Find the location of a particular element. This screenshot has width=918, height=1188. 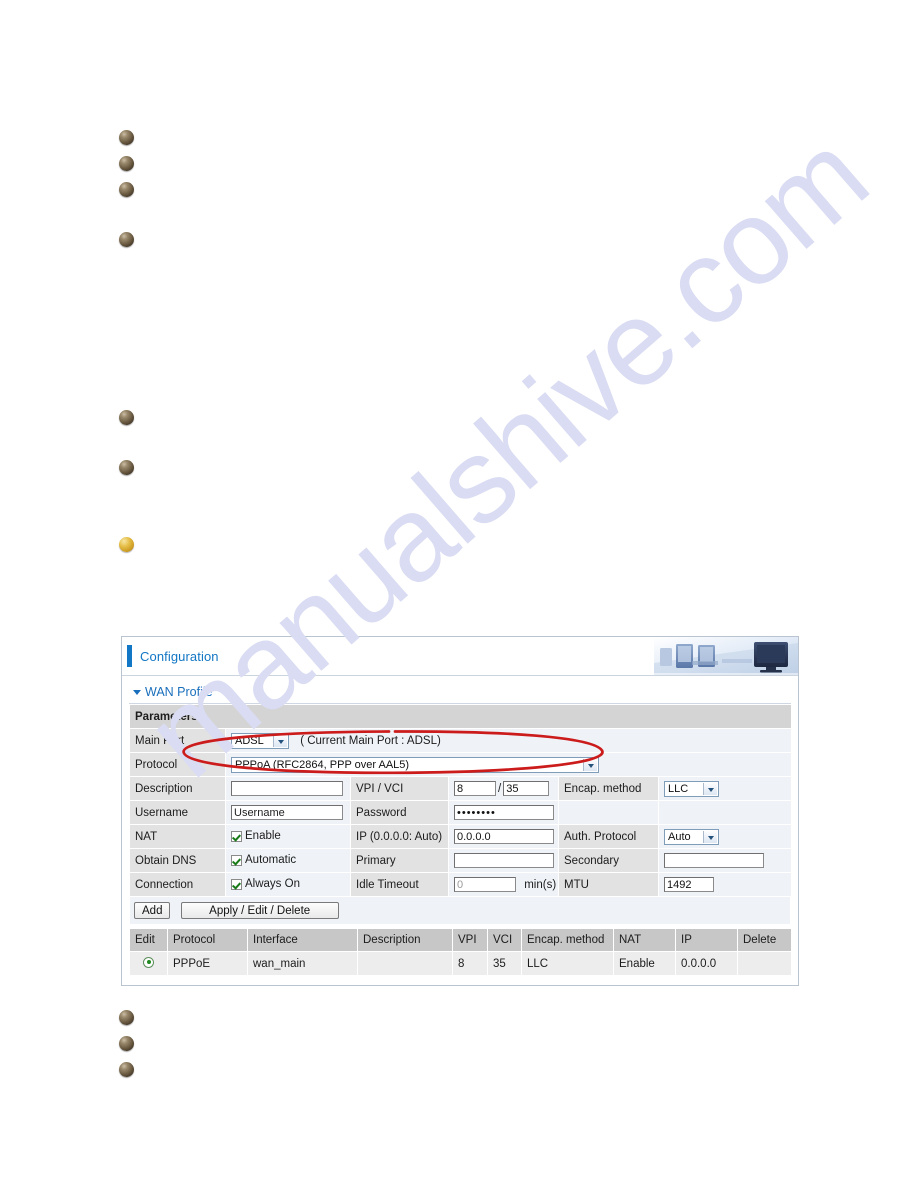

description-cell is located at coordinates (288, 788).